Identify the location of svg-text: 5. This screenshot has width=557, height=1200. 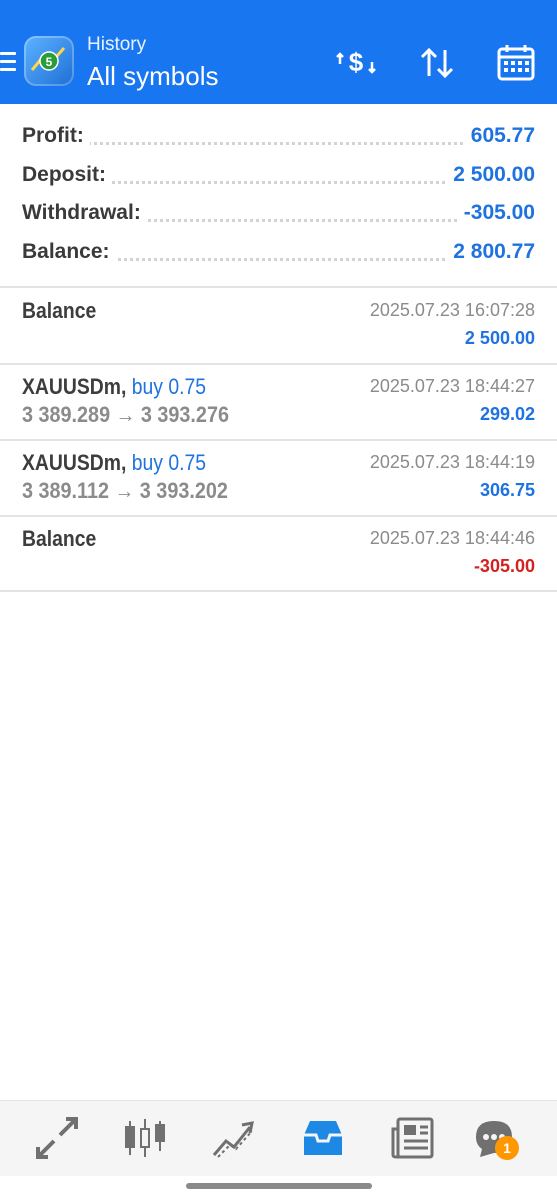
(49, 62).